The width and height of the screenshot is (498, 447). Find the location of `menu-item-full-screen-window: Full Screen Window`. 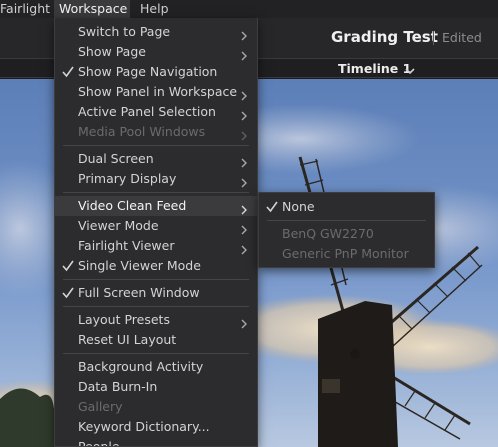

menu-item-full-screen-window: Full Screen Window is located at coordinates (156, 293).